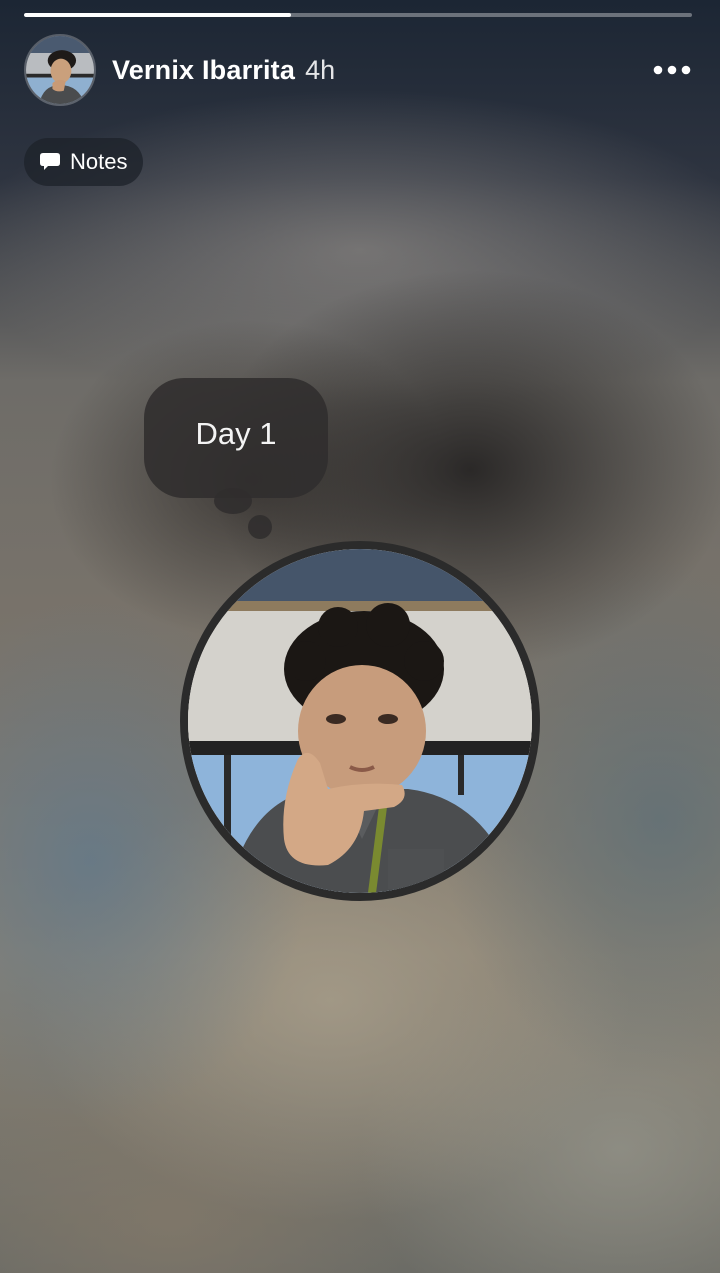  What do you see at coordinates (233, 501) in the screenshot?
I see `thought-bubble-tail` at bounding box center [233, 501].